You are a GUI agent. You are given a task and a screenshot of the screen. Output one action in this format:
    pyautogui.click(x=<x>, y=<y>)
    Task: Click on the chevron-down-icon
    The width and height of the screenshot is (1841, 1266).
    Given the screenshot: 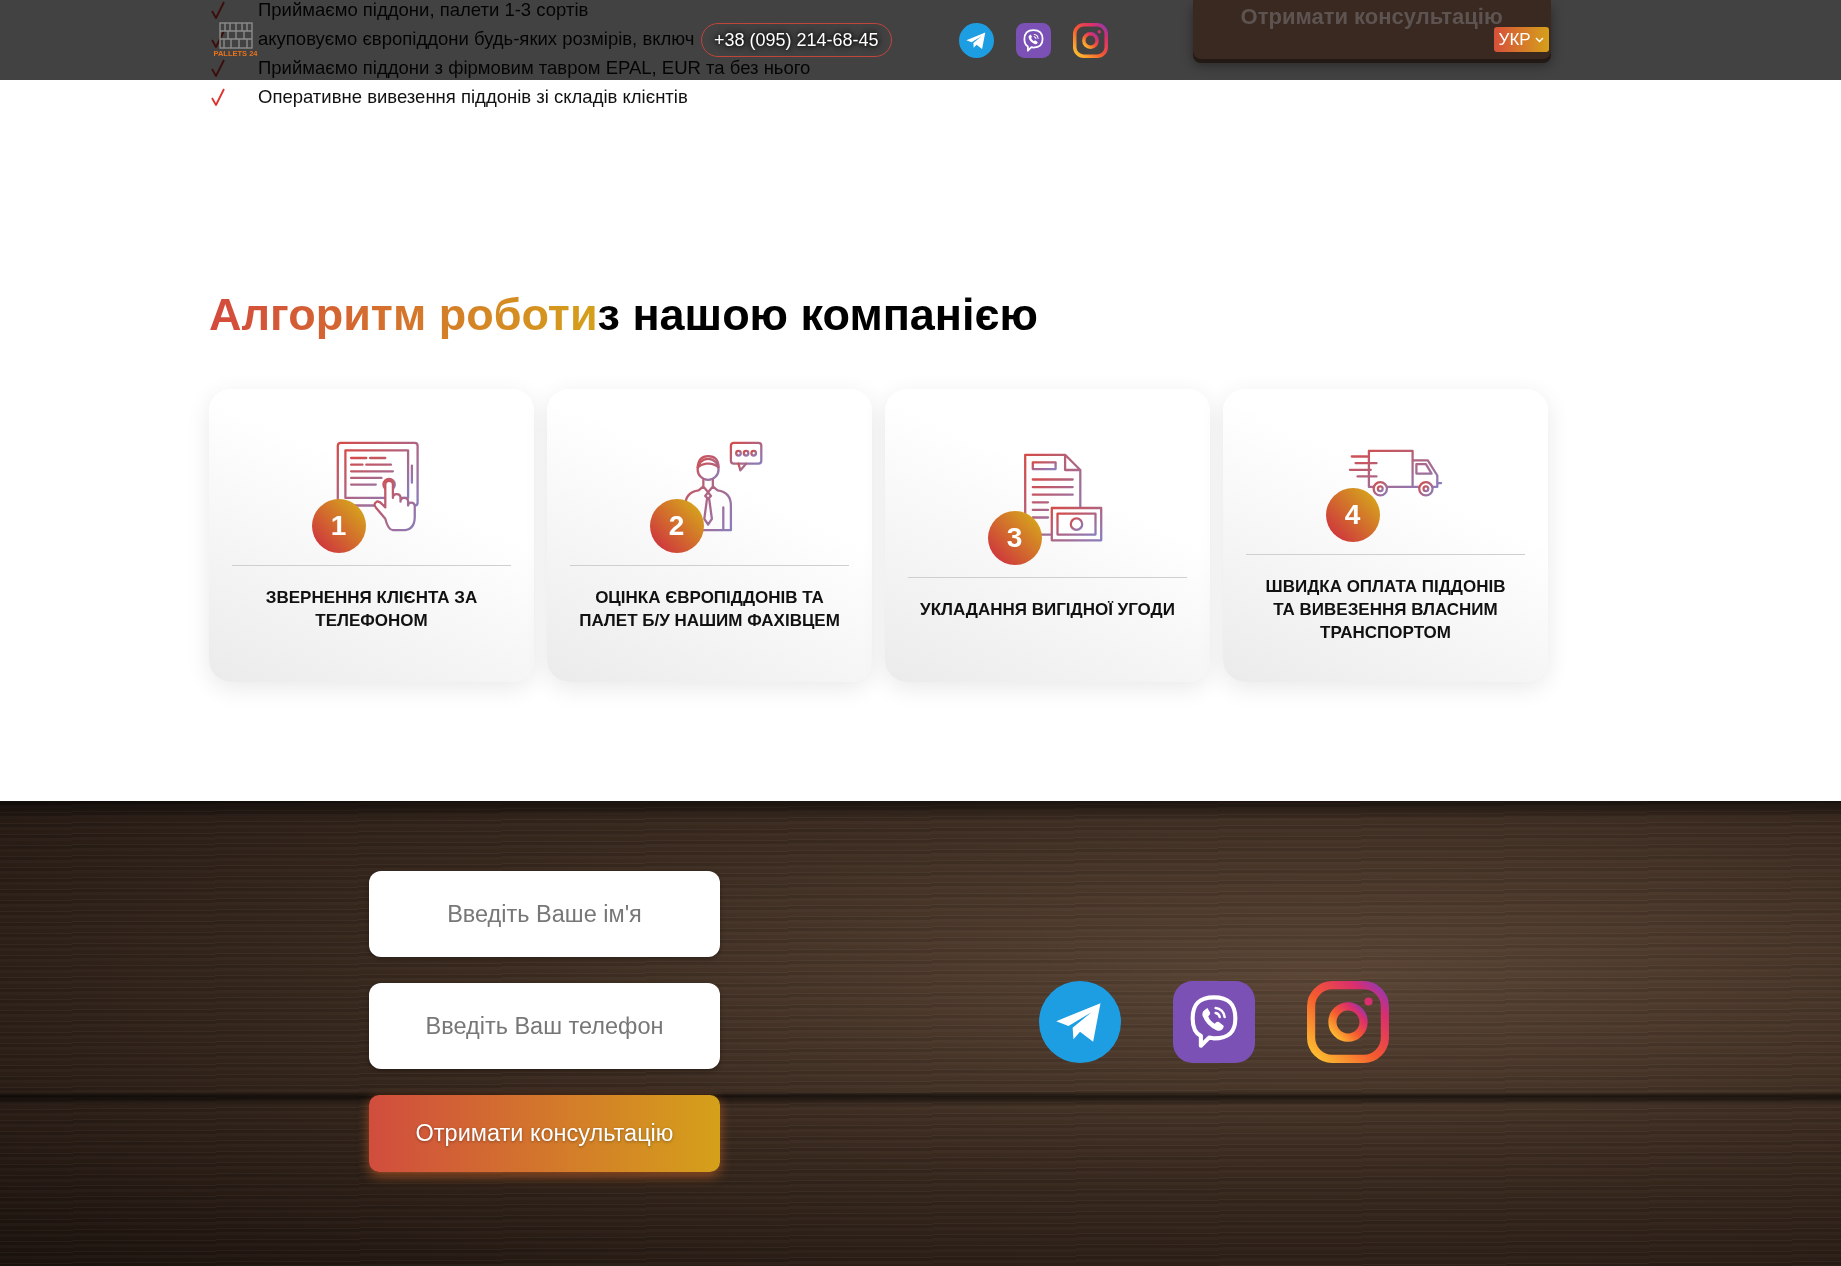 What is the action you would take?
    pyautogui.click(x=1539, y=39)
    